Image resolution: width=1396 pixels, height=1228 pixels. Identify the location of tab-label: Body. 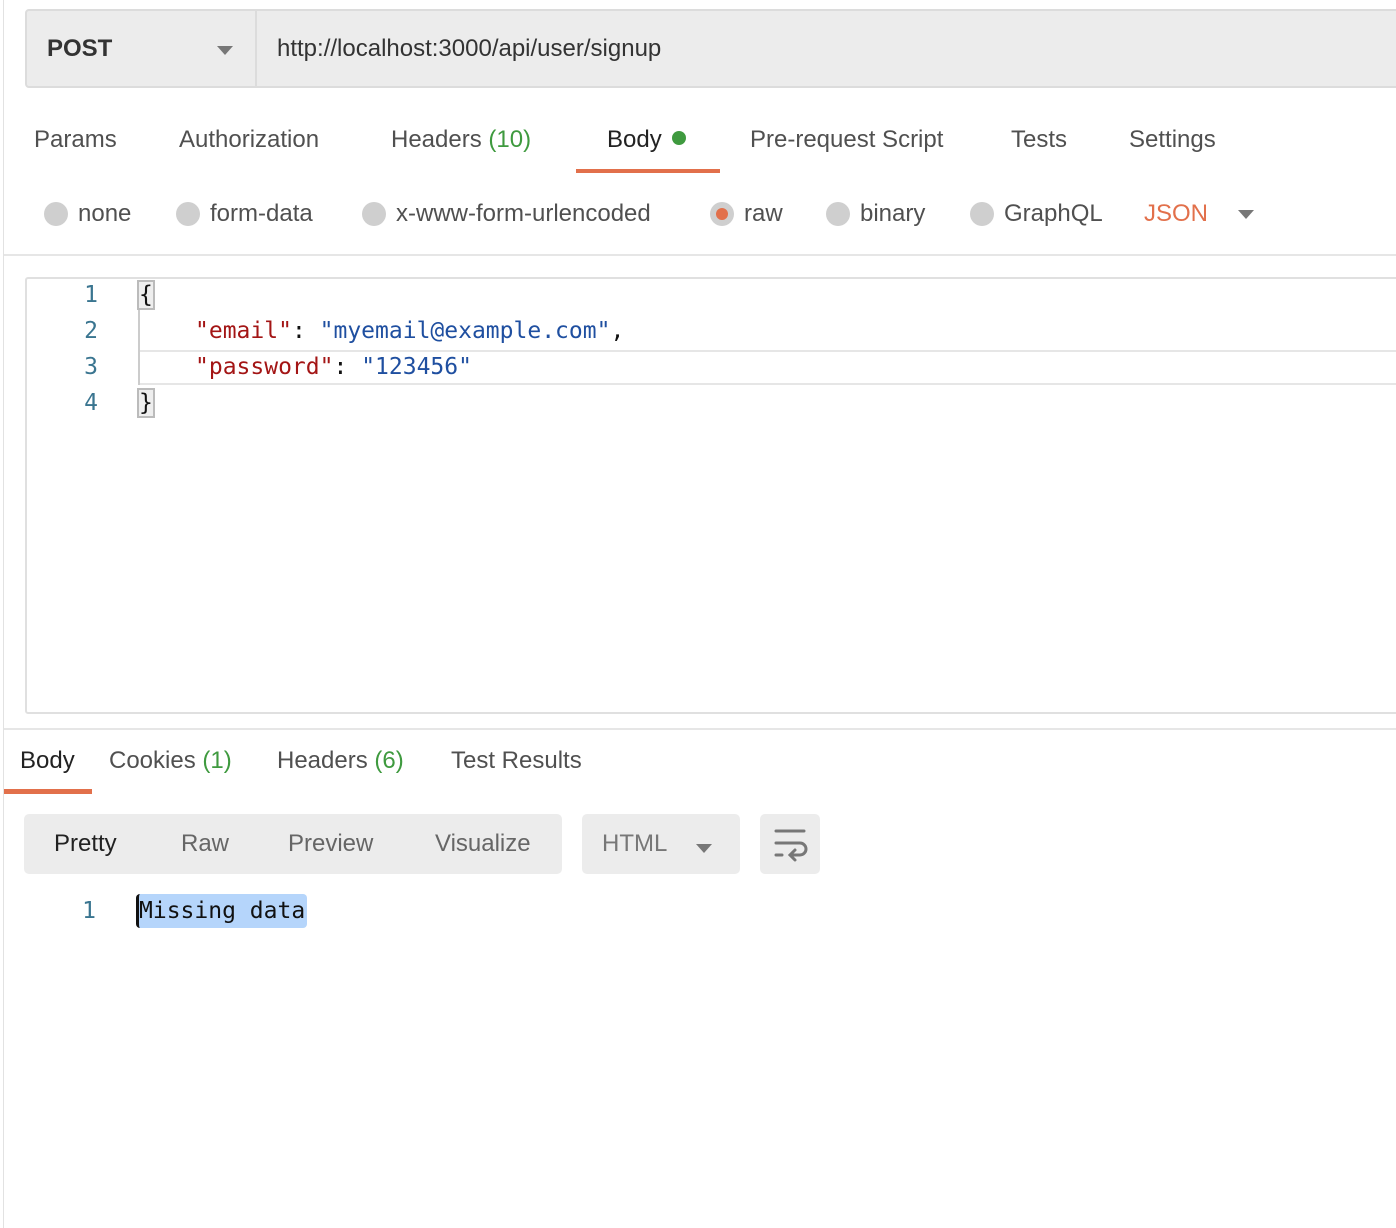
(634, 139).